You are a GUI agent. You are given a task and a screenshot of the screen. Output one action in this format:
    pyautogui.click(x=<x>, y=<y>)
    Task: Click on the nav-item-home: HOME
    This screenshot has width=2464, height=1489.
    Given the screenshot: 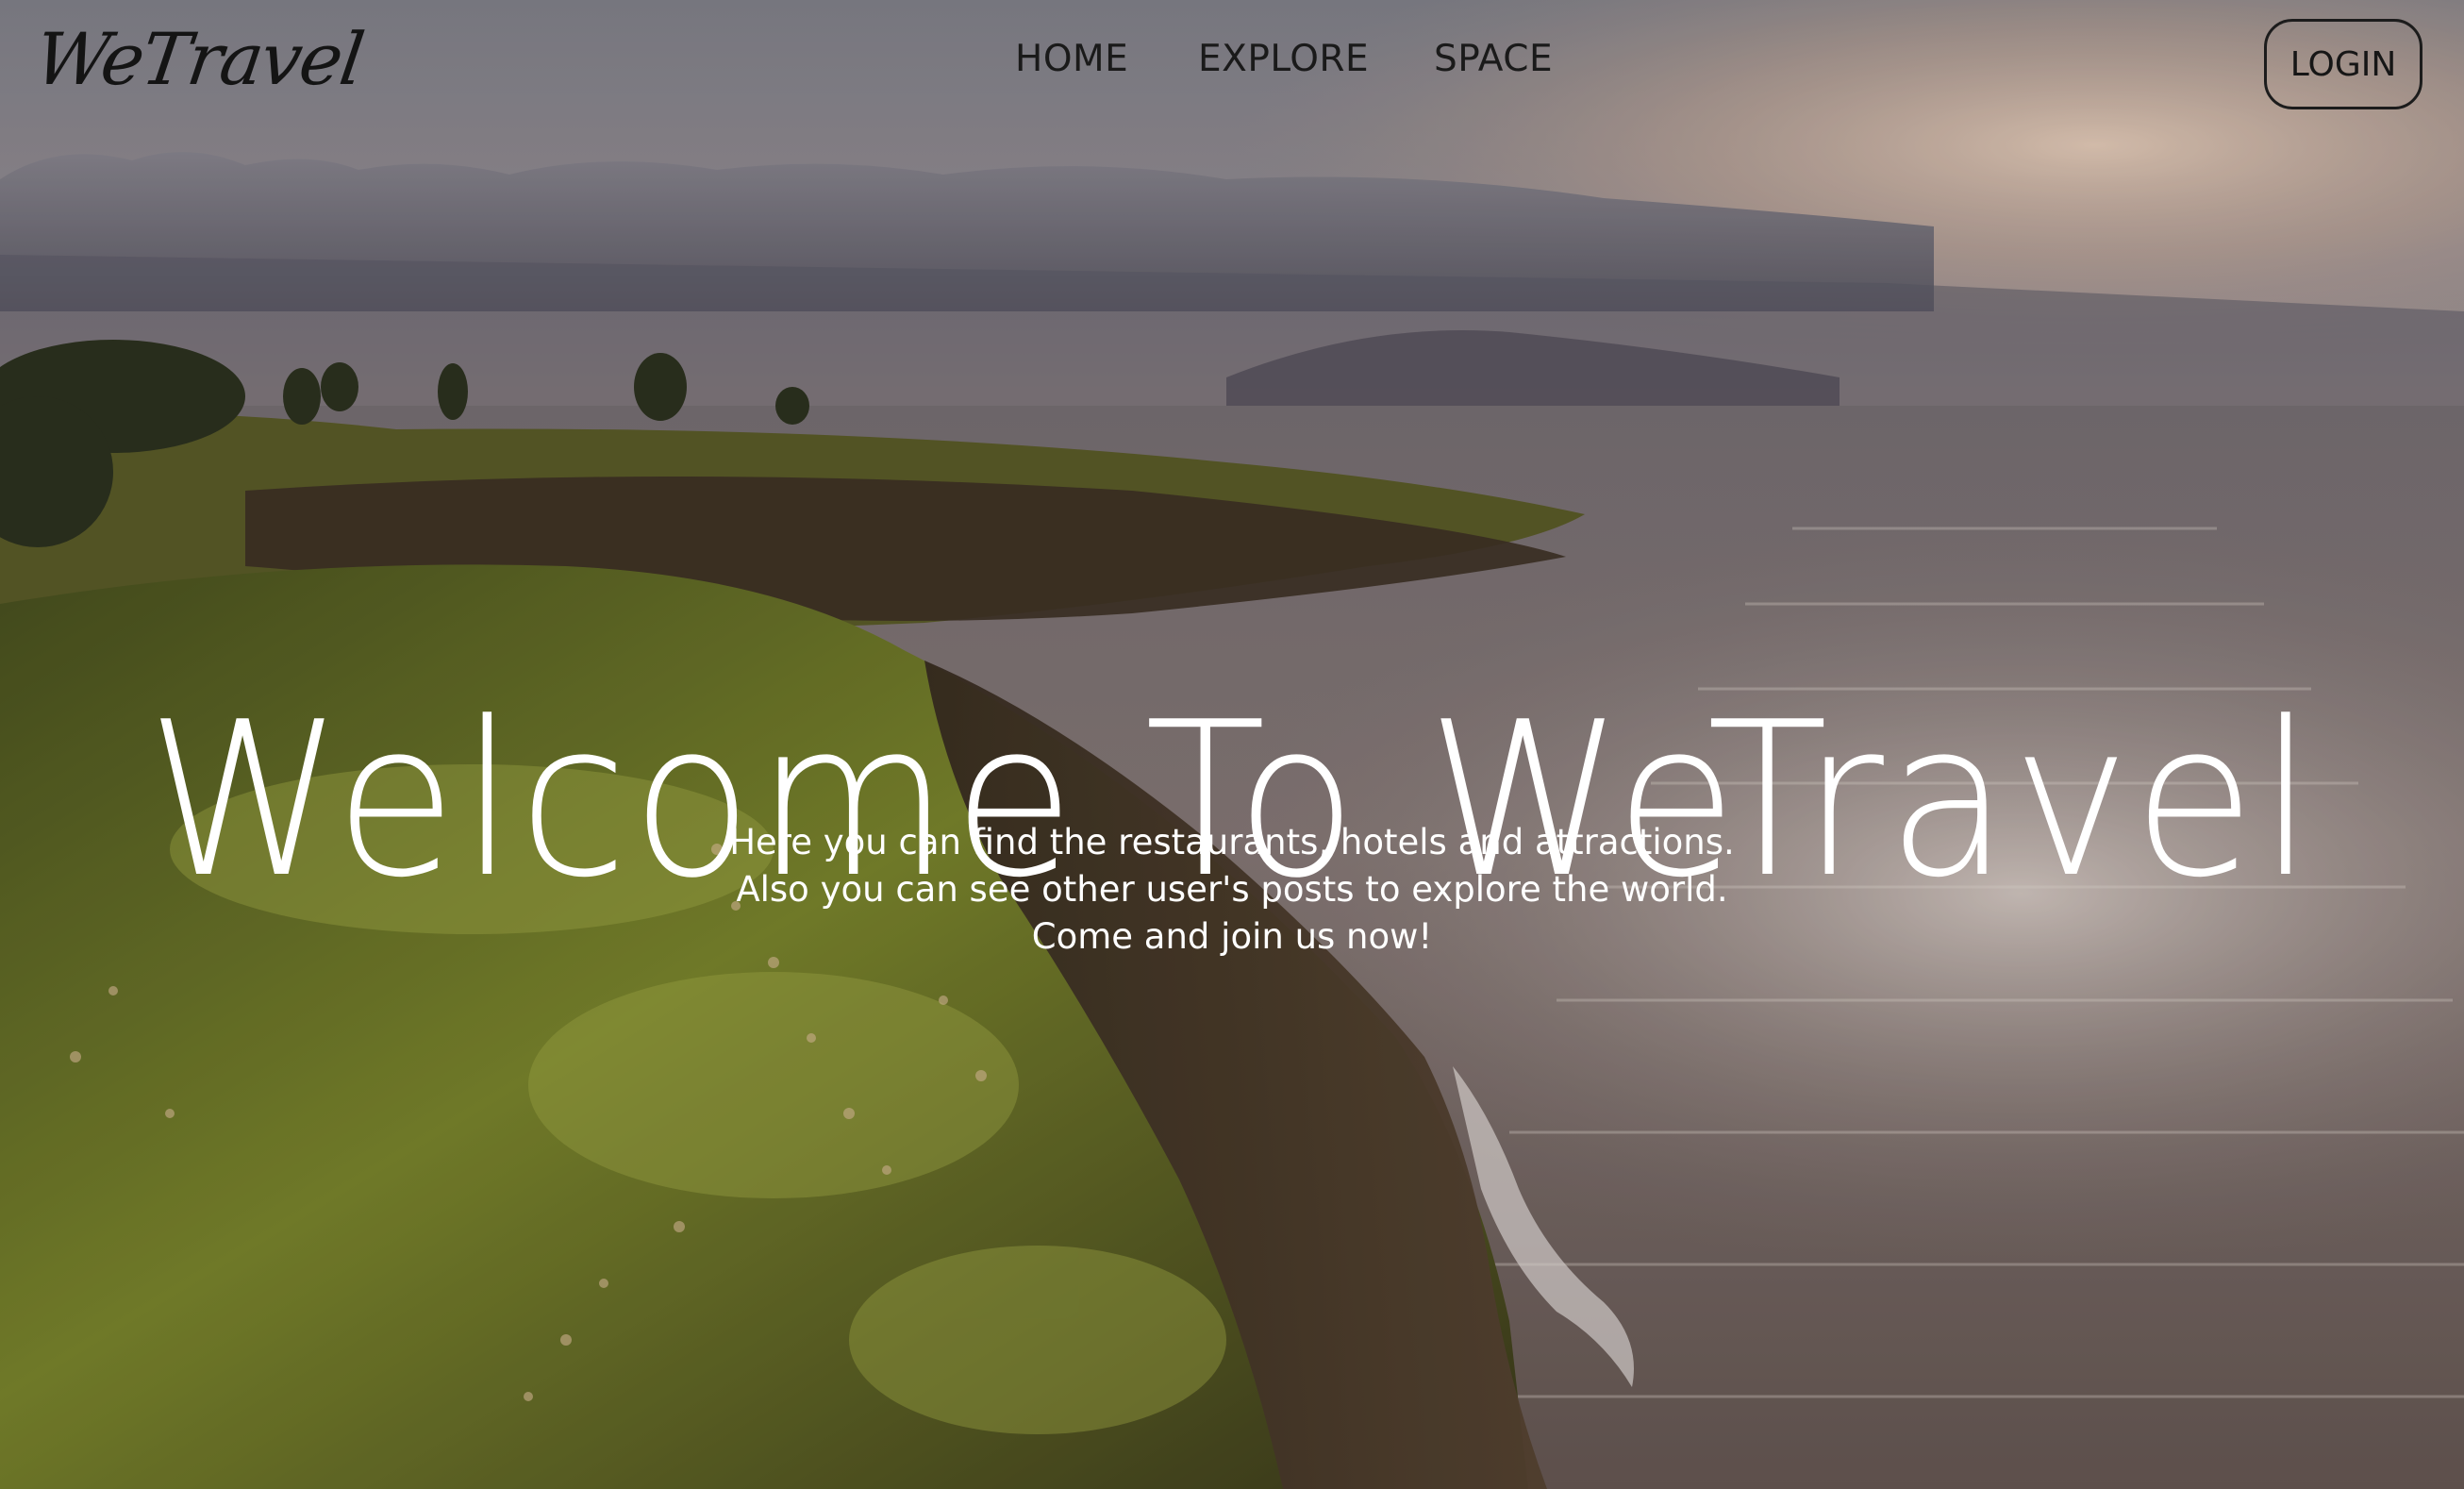 What is the action you would take?
    pyautogui.click(x=1071, y=59)
    